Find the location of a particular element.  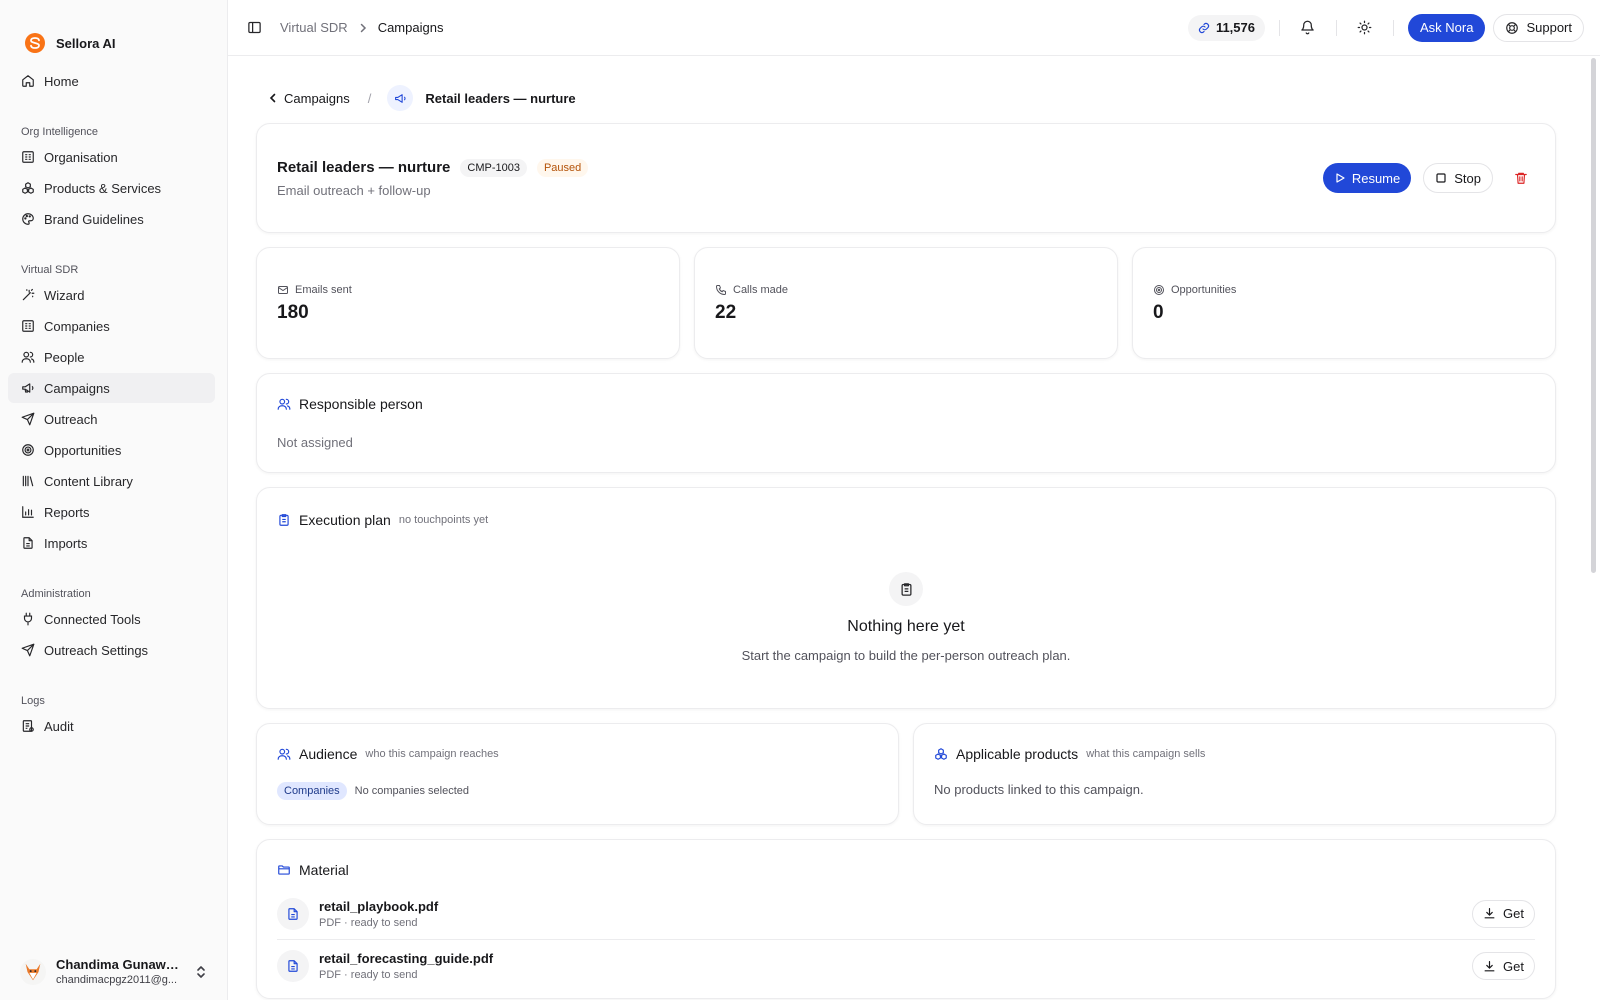

stat-label-row: Emails sent is located at coordinates (468, 290).